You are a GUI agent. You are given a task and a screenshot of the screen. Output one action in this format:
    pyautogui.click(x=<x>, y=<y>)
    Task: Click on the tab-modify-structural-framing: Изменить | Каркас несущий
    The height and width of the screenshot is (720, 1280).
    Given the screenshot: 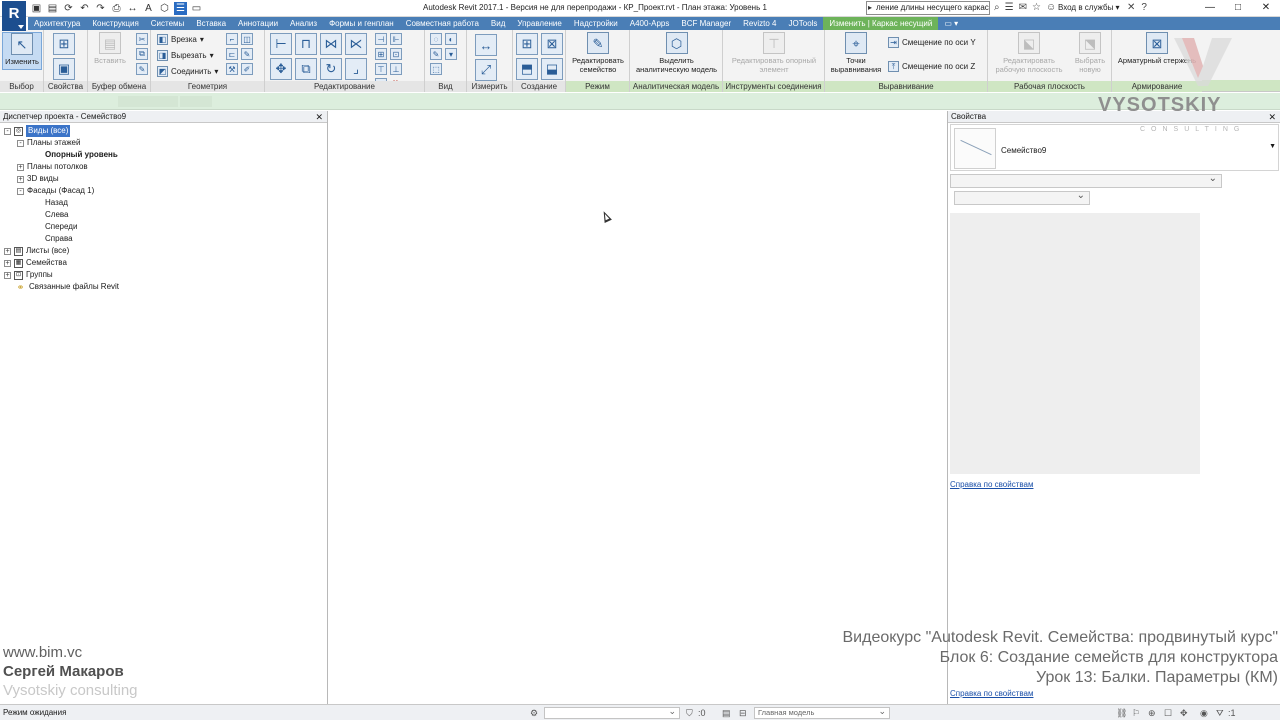 What is the action you would take?
    pyautogui.click(x=881, y=23)
    